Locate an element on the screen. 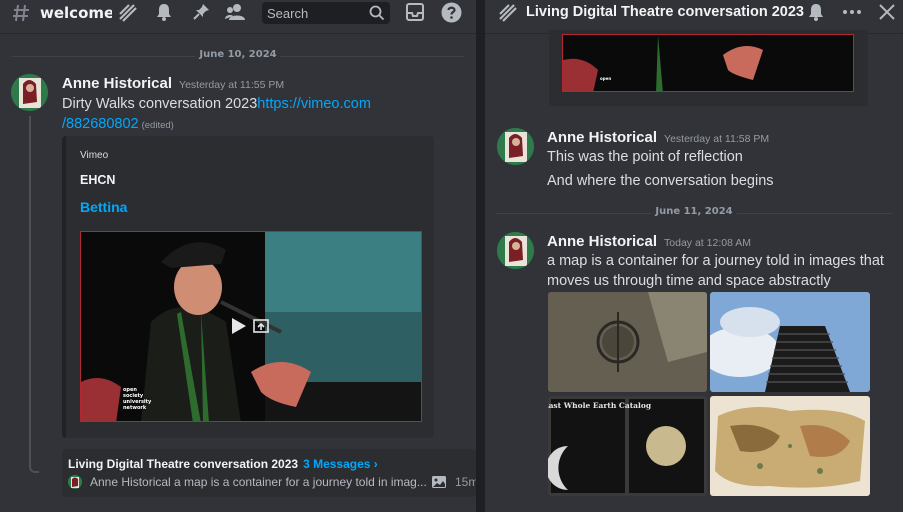  edited-label: (edited) is located at coordinates (157, 125).